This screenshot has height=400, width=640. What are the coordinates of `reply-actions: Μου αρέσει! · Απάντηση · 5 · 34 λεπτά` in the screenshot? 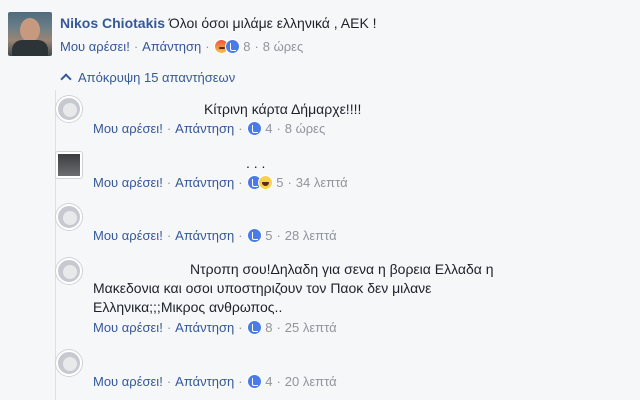 It's located at (220, 183).